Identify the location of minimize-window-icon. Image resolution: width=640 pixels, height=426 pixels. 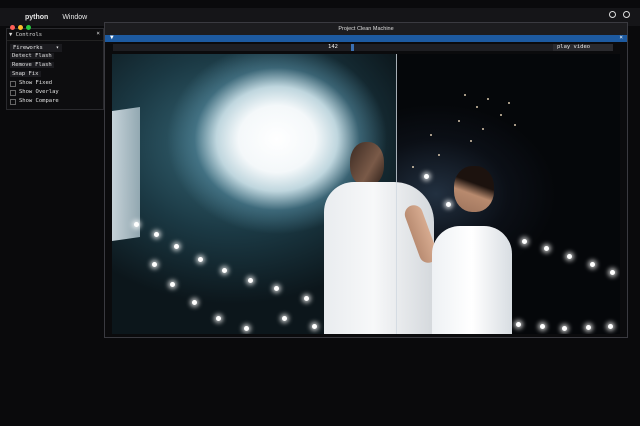
(20, 27).